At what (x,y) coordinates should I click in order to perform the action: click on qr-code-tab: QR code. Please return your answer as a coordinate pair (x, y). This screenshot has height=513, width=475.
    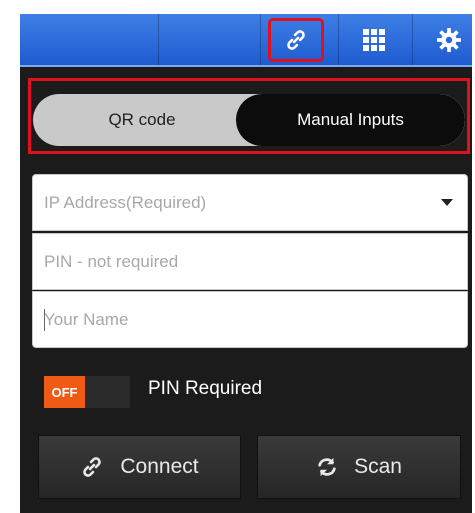
    Looking at the image, I should click on (142, 120).